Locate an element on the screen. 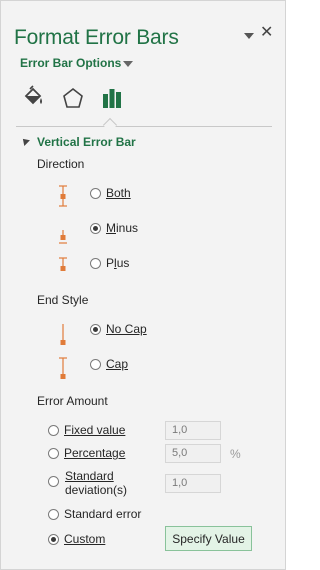 This screenshot has width=320, height=570. direction-minus-label: Minus is located at coordinates (122, 228).